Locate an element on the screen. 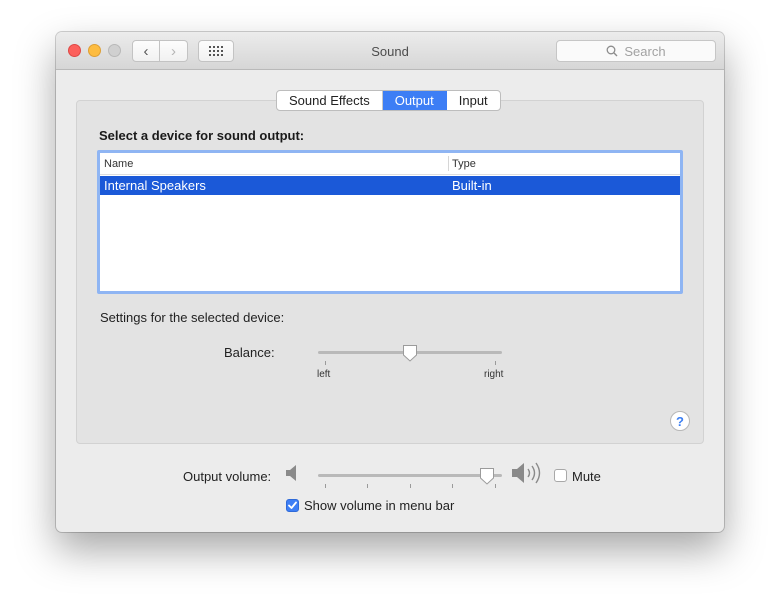 The image size is (780, 612). device-list-heading: Select a device for sound output: is located at coordinates (202, 135).